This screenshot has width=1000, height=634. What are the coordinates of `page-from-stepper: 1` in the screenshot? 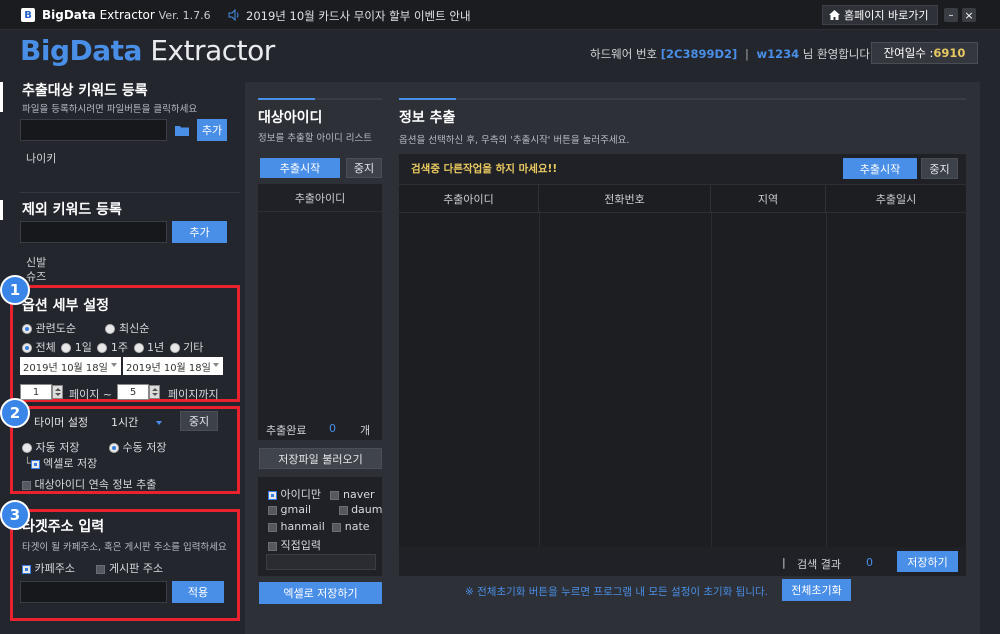 It's located at (41, 392).